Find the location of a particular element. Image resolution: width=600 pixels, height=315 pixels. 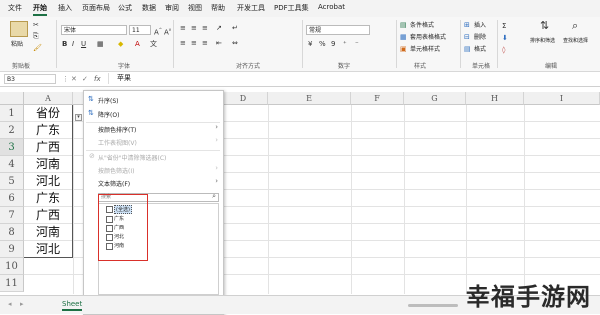

menu-item-sort-descending: 降序(O) is located at coordinates (108, 114).